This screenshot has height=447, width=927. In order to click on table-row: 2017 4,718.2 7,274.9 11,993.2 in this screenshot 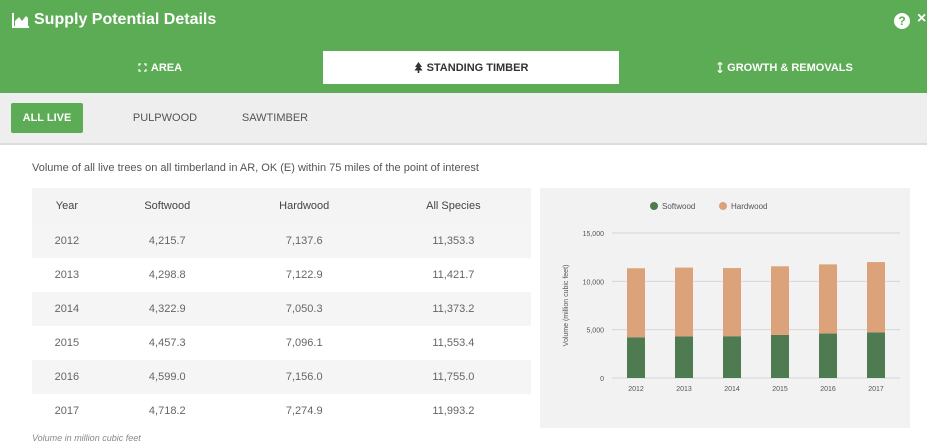, I will do `click(281, 411)`.